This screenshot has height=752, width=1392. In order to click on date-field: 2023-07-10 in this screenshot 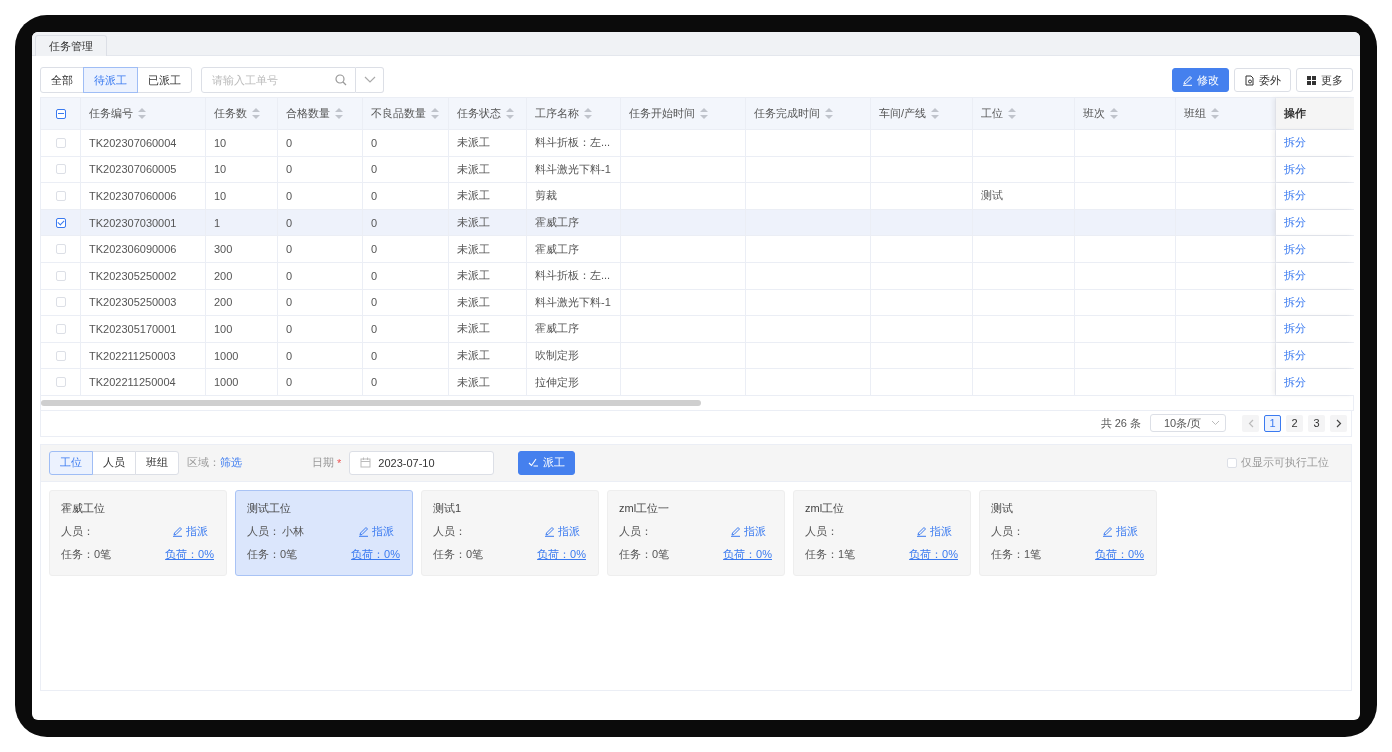, I will do `click(422, 462)`.